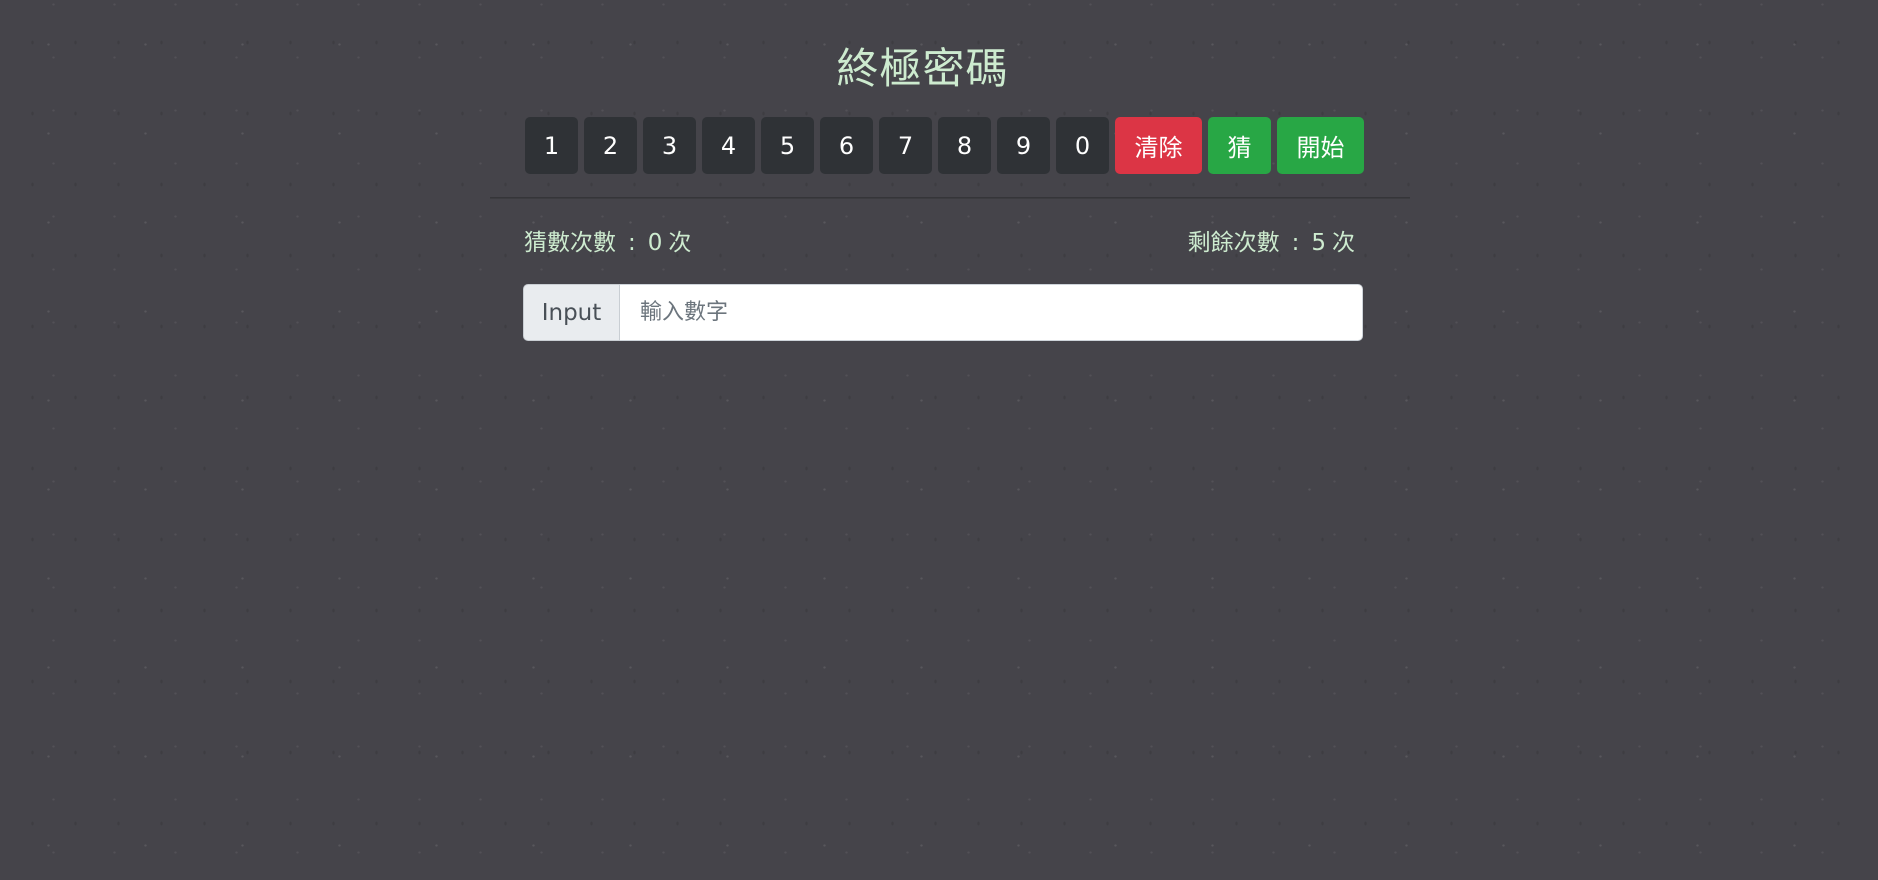  Describe the element at coordinates (680, 243) in the screenshot. I see `guess-count-unit: 次` at that location.